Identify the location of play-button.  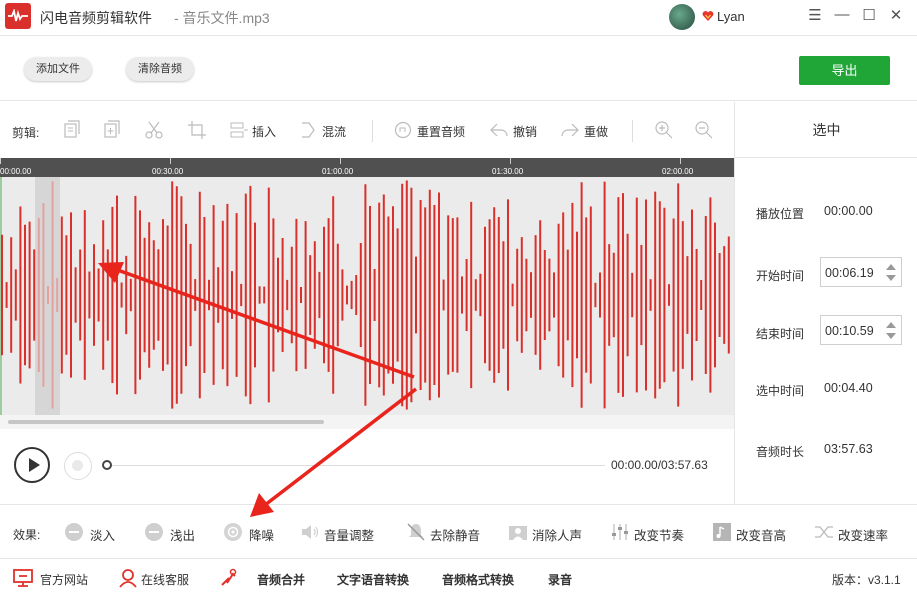
(32, 465).